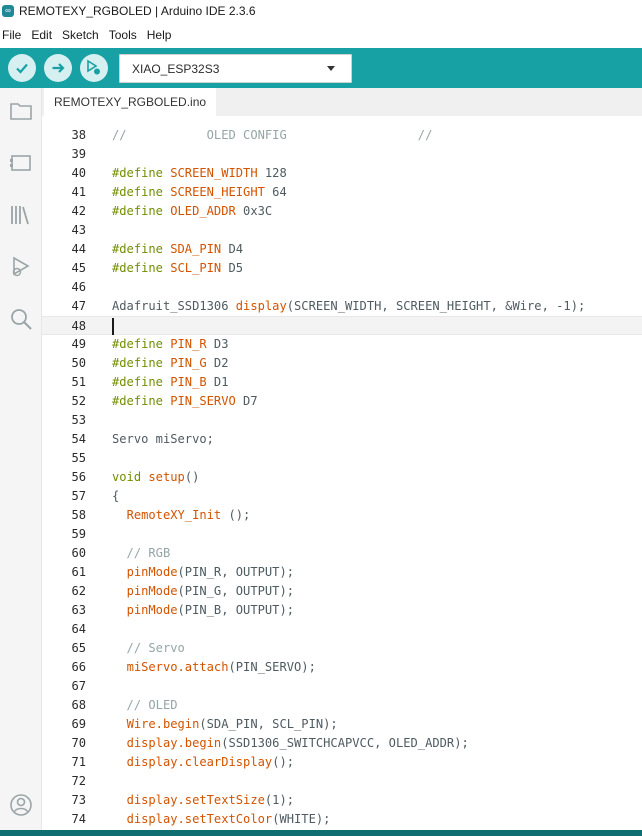 The image size is (642, 836). What do you see at coordinates (170, 382) in the screenshot?
I see `code-text: #define PIN_B D1` at bounding box center [170, 382].